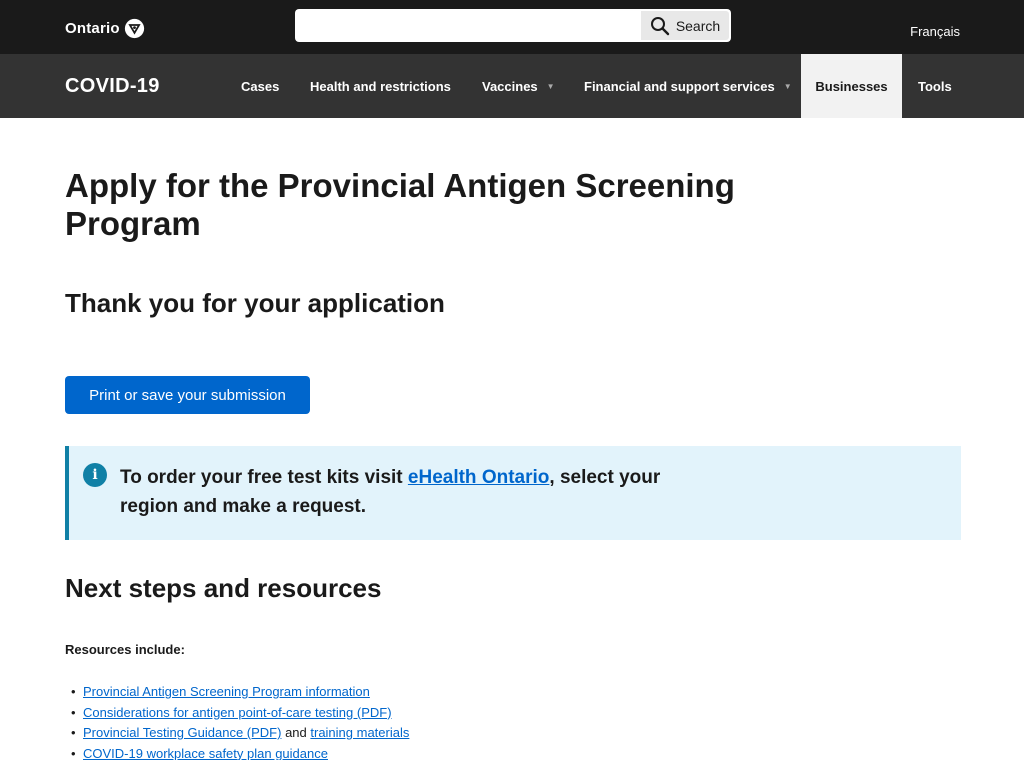 The width and height of the screenshot is (1024, 760). I want to click on nav-item-tools: Tools, so click(935, 86).